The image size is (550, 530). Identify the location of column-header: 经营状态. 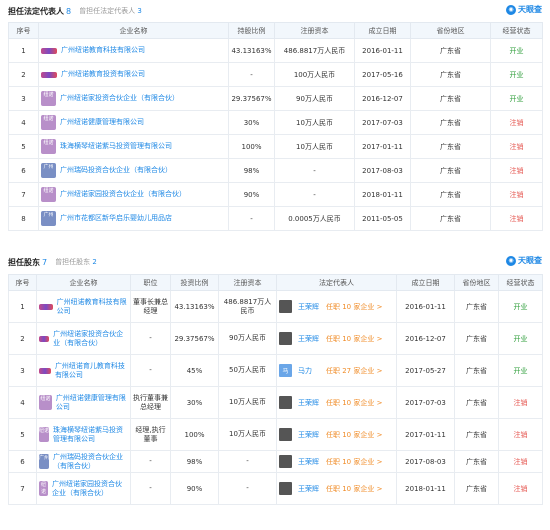
(516, 30).